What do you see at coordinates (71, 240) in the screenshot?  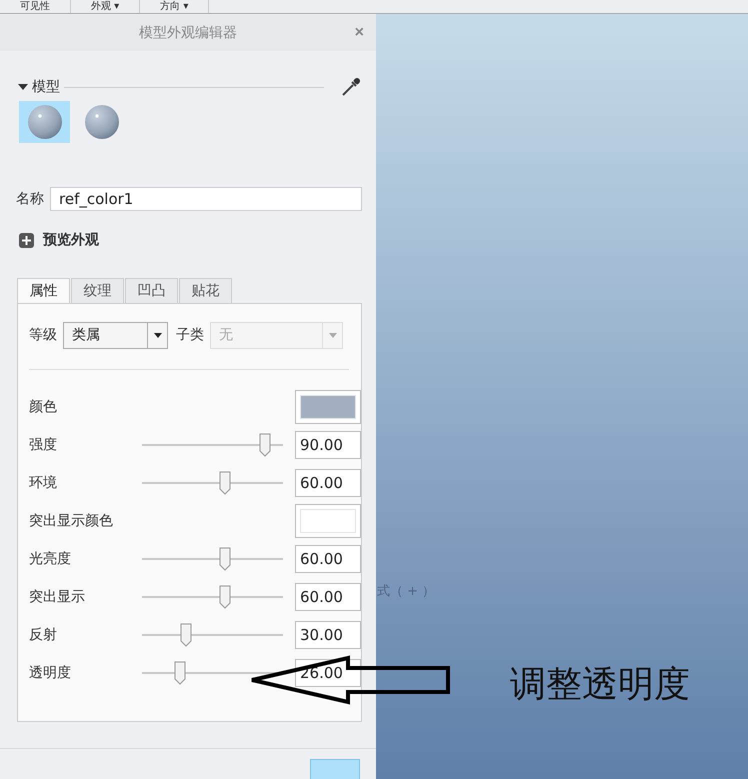 I see `section-label: 预览外观` at bounding box center [71, 240].